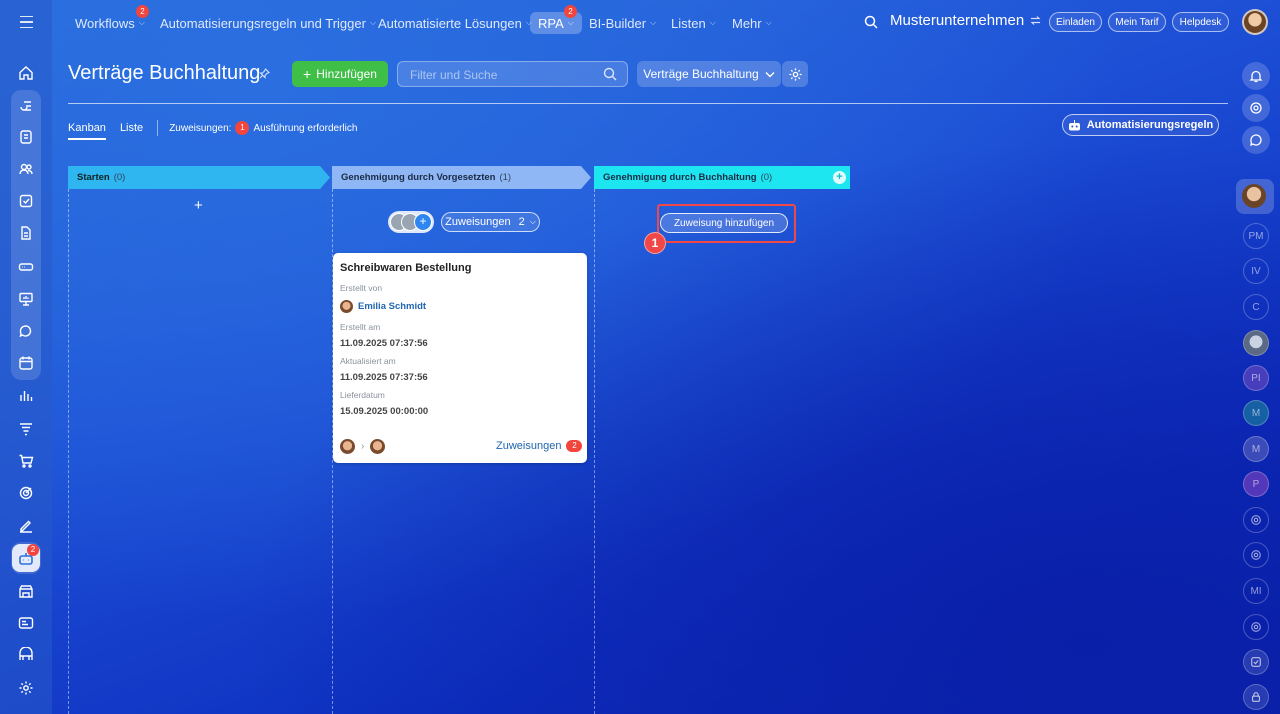  Describe the element at coordinates (26, 299) in the screenshot. I see `sidebar-presentation-icon` at that location.